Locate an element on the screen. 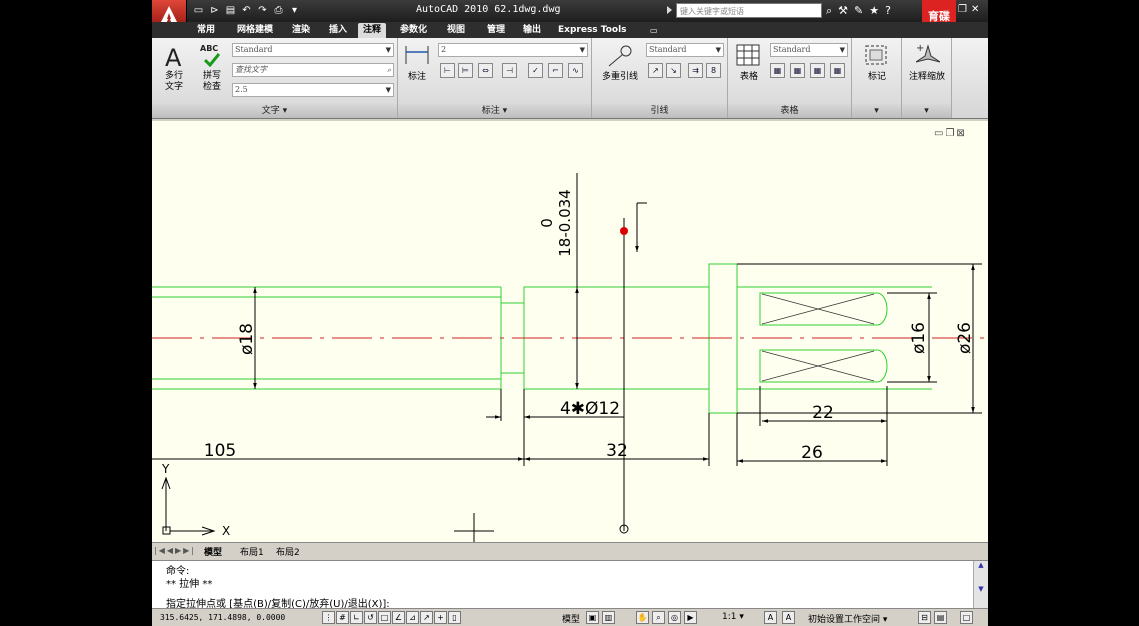  steering-wheel-icon: ◎ is located at coordinates (674, 617).